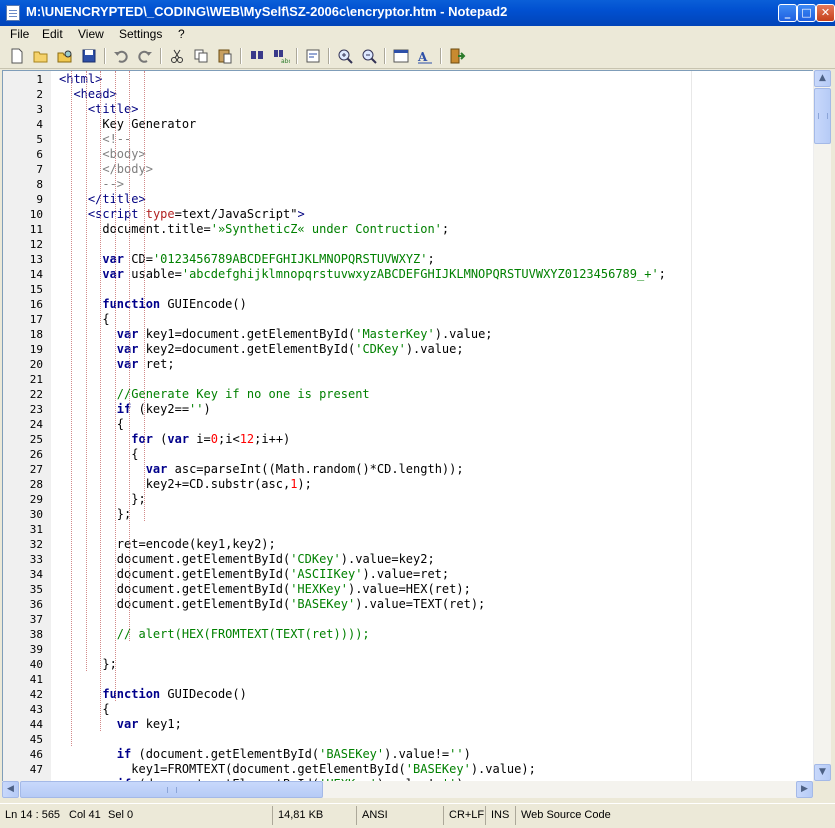  I want to click on find-icon, so click(257, 56).